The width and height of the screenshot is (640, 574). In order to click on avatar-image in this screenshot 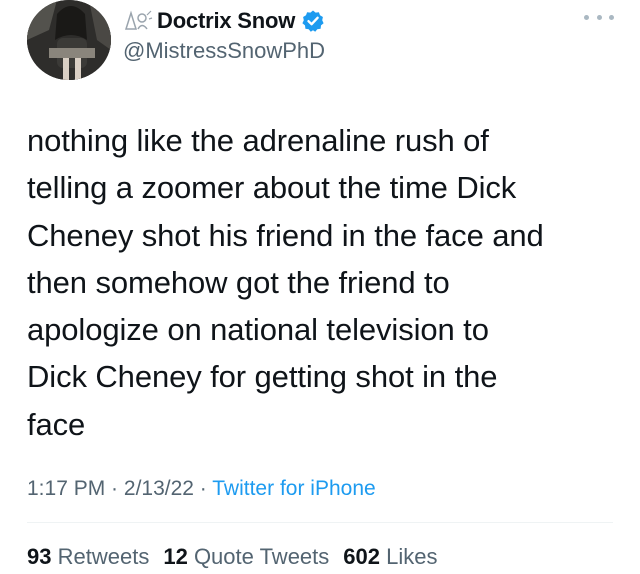, I will do `click(69, 40)`.